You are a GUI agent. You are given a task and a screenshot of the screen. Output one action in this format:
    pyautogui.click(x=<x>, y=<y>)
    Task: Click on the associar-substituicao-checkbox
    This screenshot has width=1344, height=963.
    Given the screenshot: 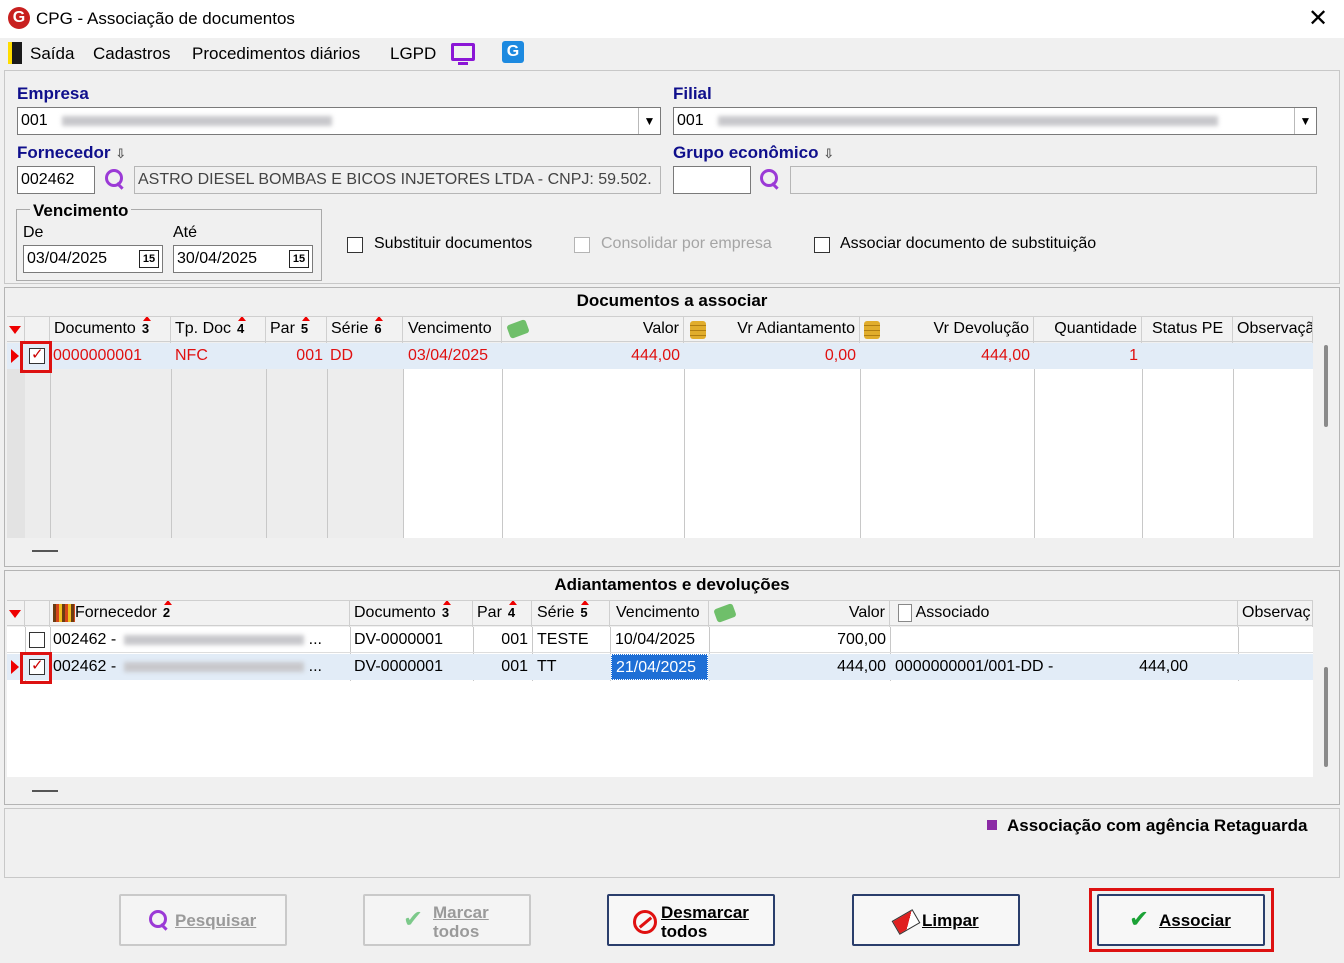 What is the action you would take?
    pyautogui.click(x=822, y=245)
    